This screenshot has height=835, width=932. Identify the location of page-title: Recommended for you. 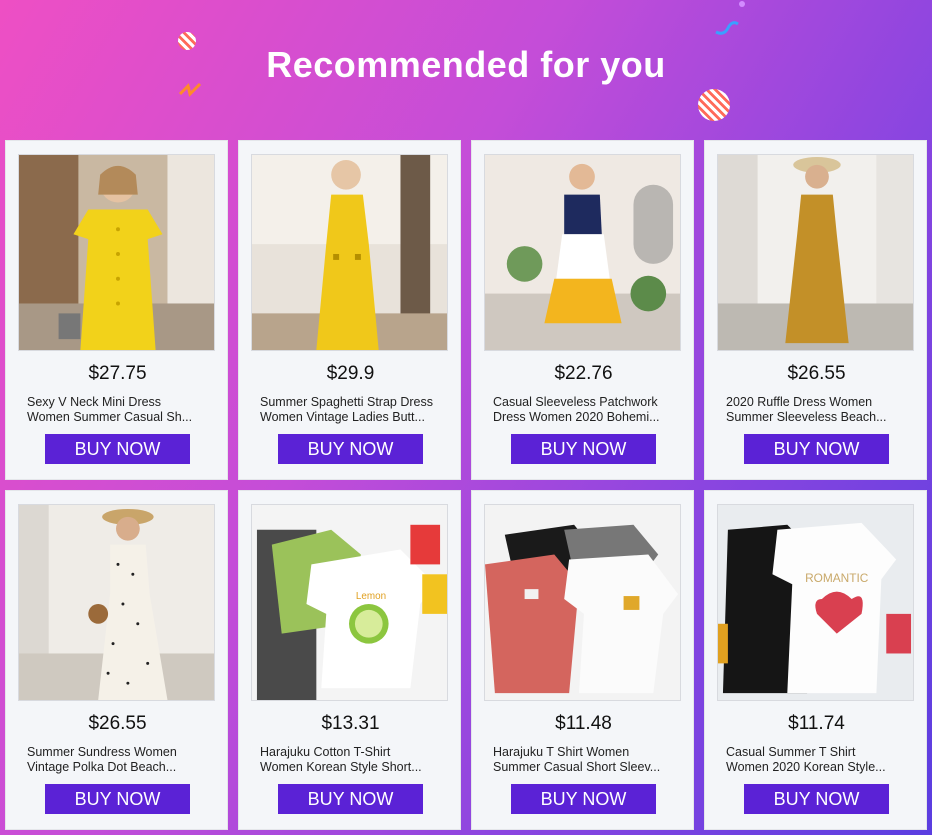
(466, 64).